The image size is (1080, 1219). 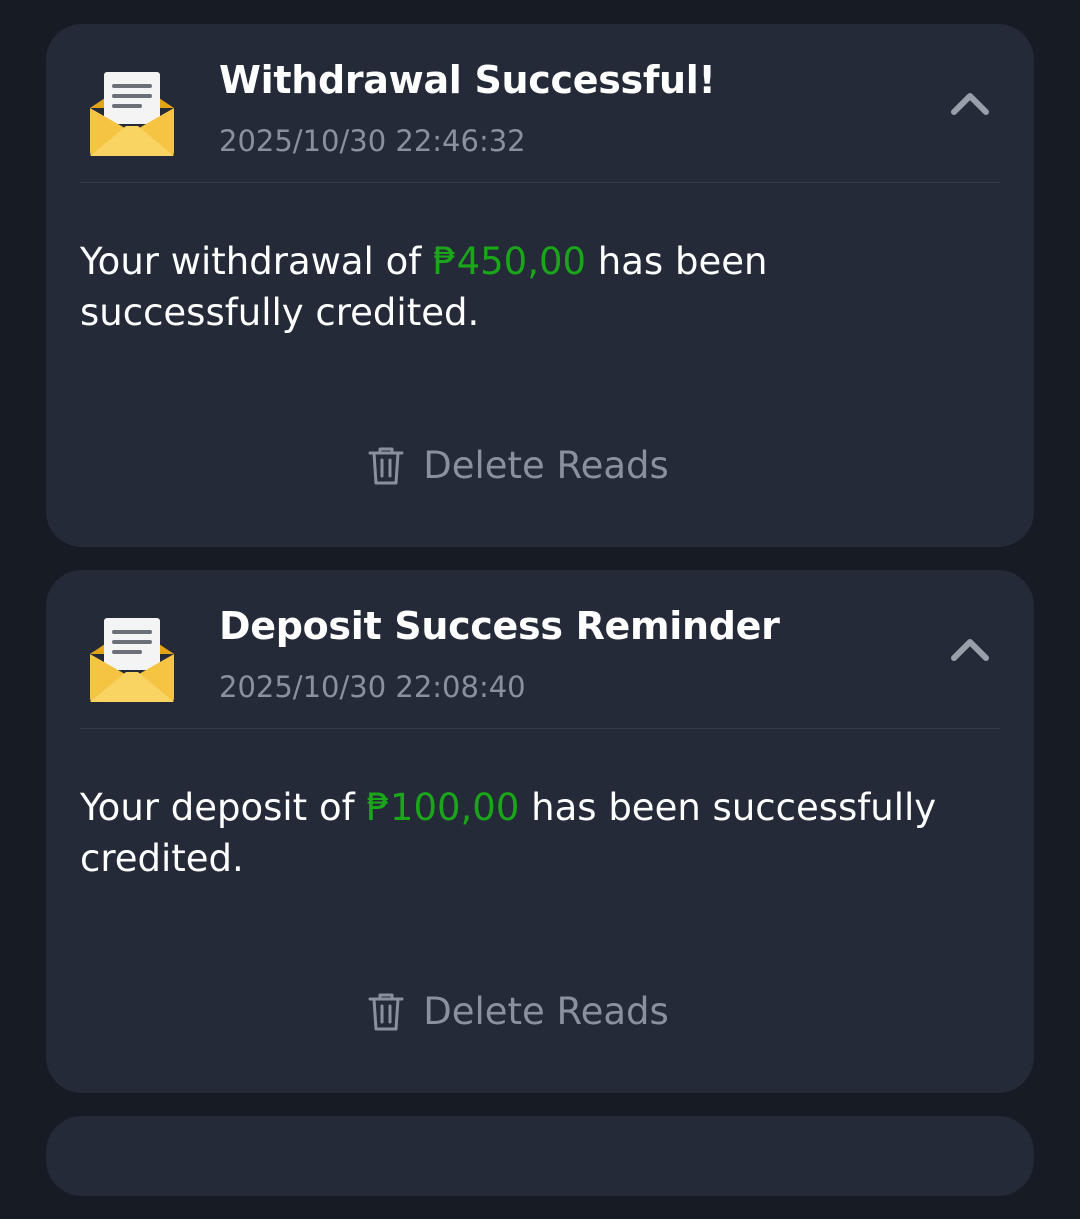 I want to click on notification-timestamp: 2025/10/30 22:08:40, so click(x=372, y=687).